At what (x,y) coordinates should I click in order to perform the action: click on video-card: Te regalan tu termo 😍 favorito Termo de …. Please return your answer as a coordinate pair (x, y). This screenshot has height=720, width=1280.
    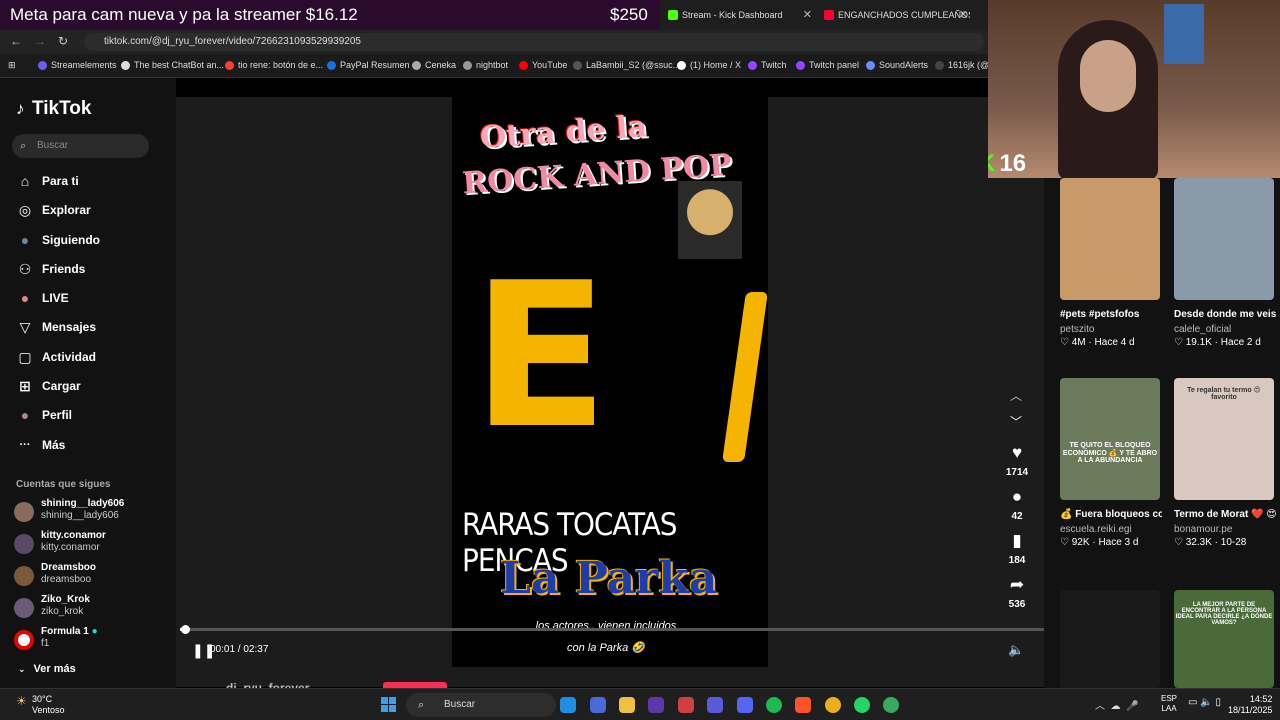
    Looking at the image, I should click on (1225, 463).